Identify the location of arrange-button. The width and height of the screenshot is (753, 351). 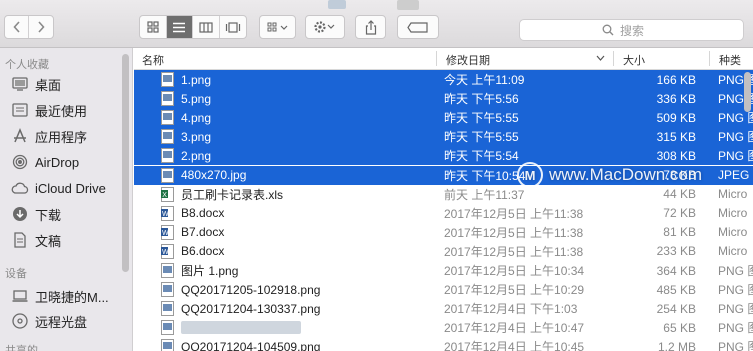
(277, 27).